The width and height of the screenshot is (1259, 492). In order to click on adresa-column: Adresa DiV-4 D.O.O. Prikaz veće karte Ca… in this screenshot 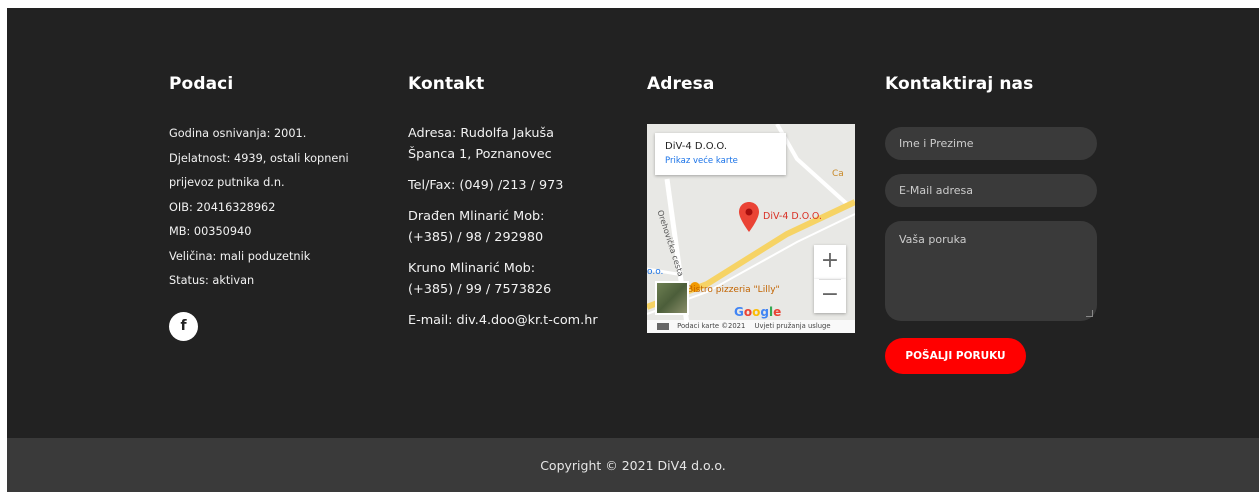, I will do `click(752, 203)`.